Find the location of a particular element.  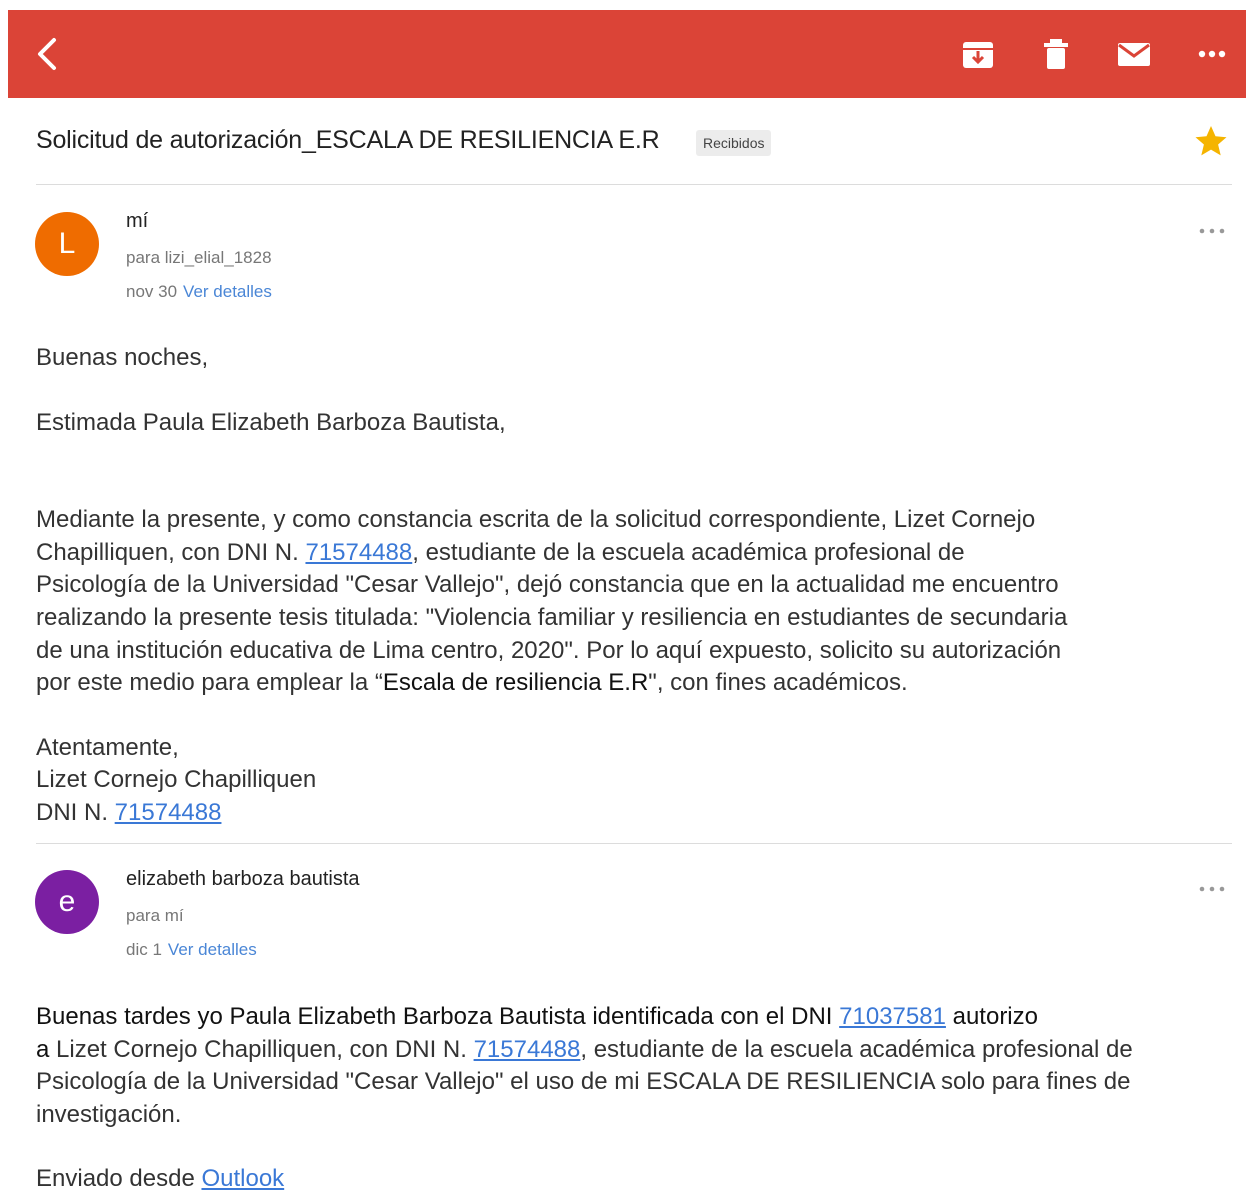

mail-icon is located at coordinates (1134, 54).